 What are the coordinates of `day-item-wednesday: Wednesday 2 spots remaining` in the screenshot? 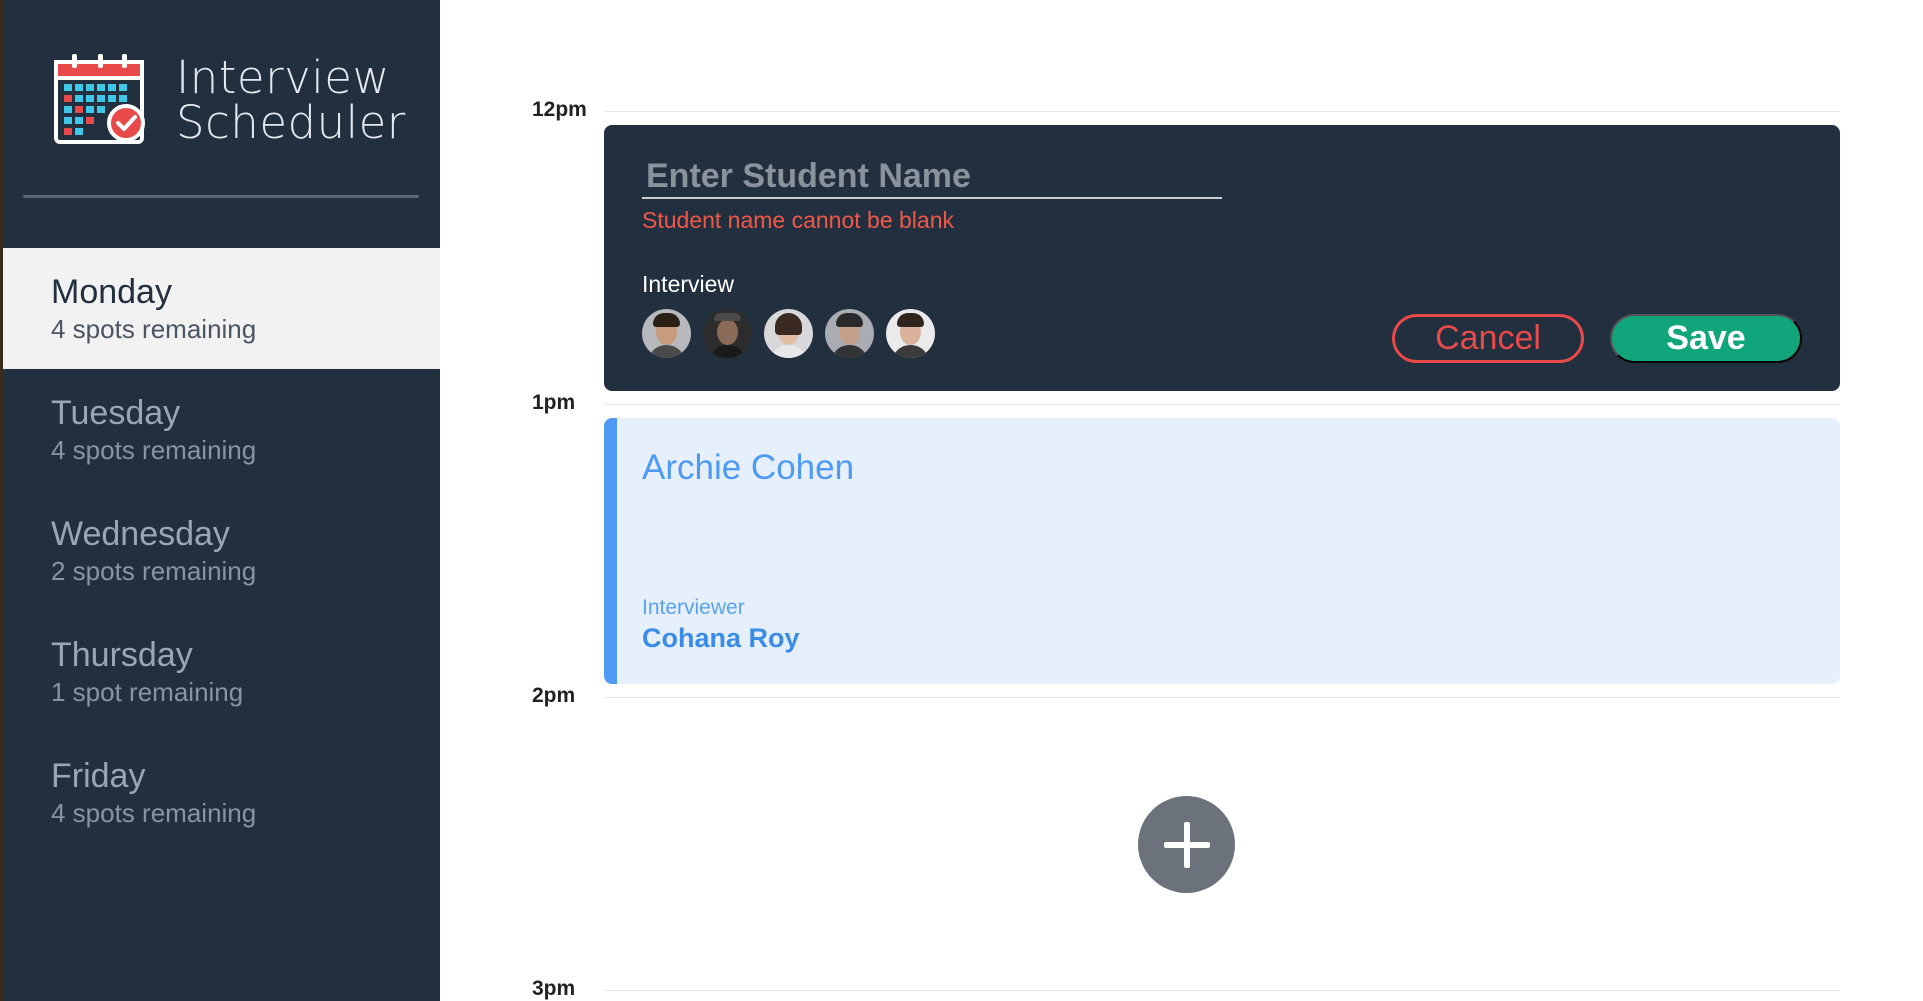 It's located at (221, 550).